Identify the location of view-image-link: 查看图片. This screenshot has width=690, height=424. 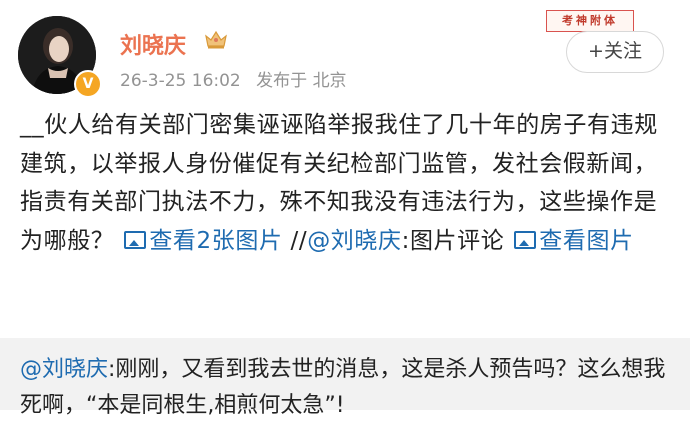
(572, 241).